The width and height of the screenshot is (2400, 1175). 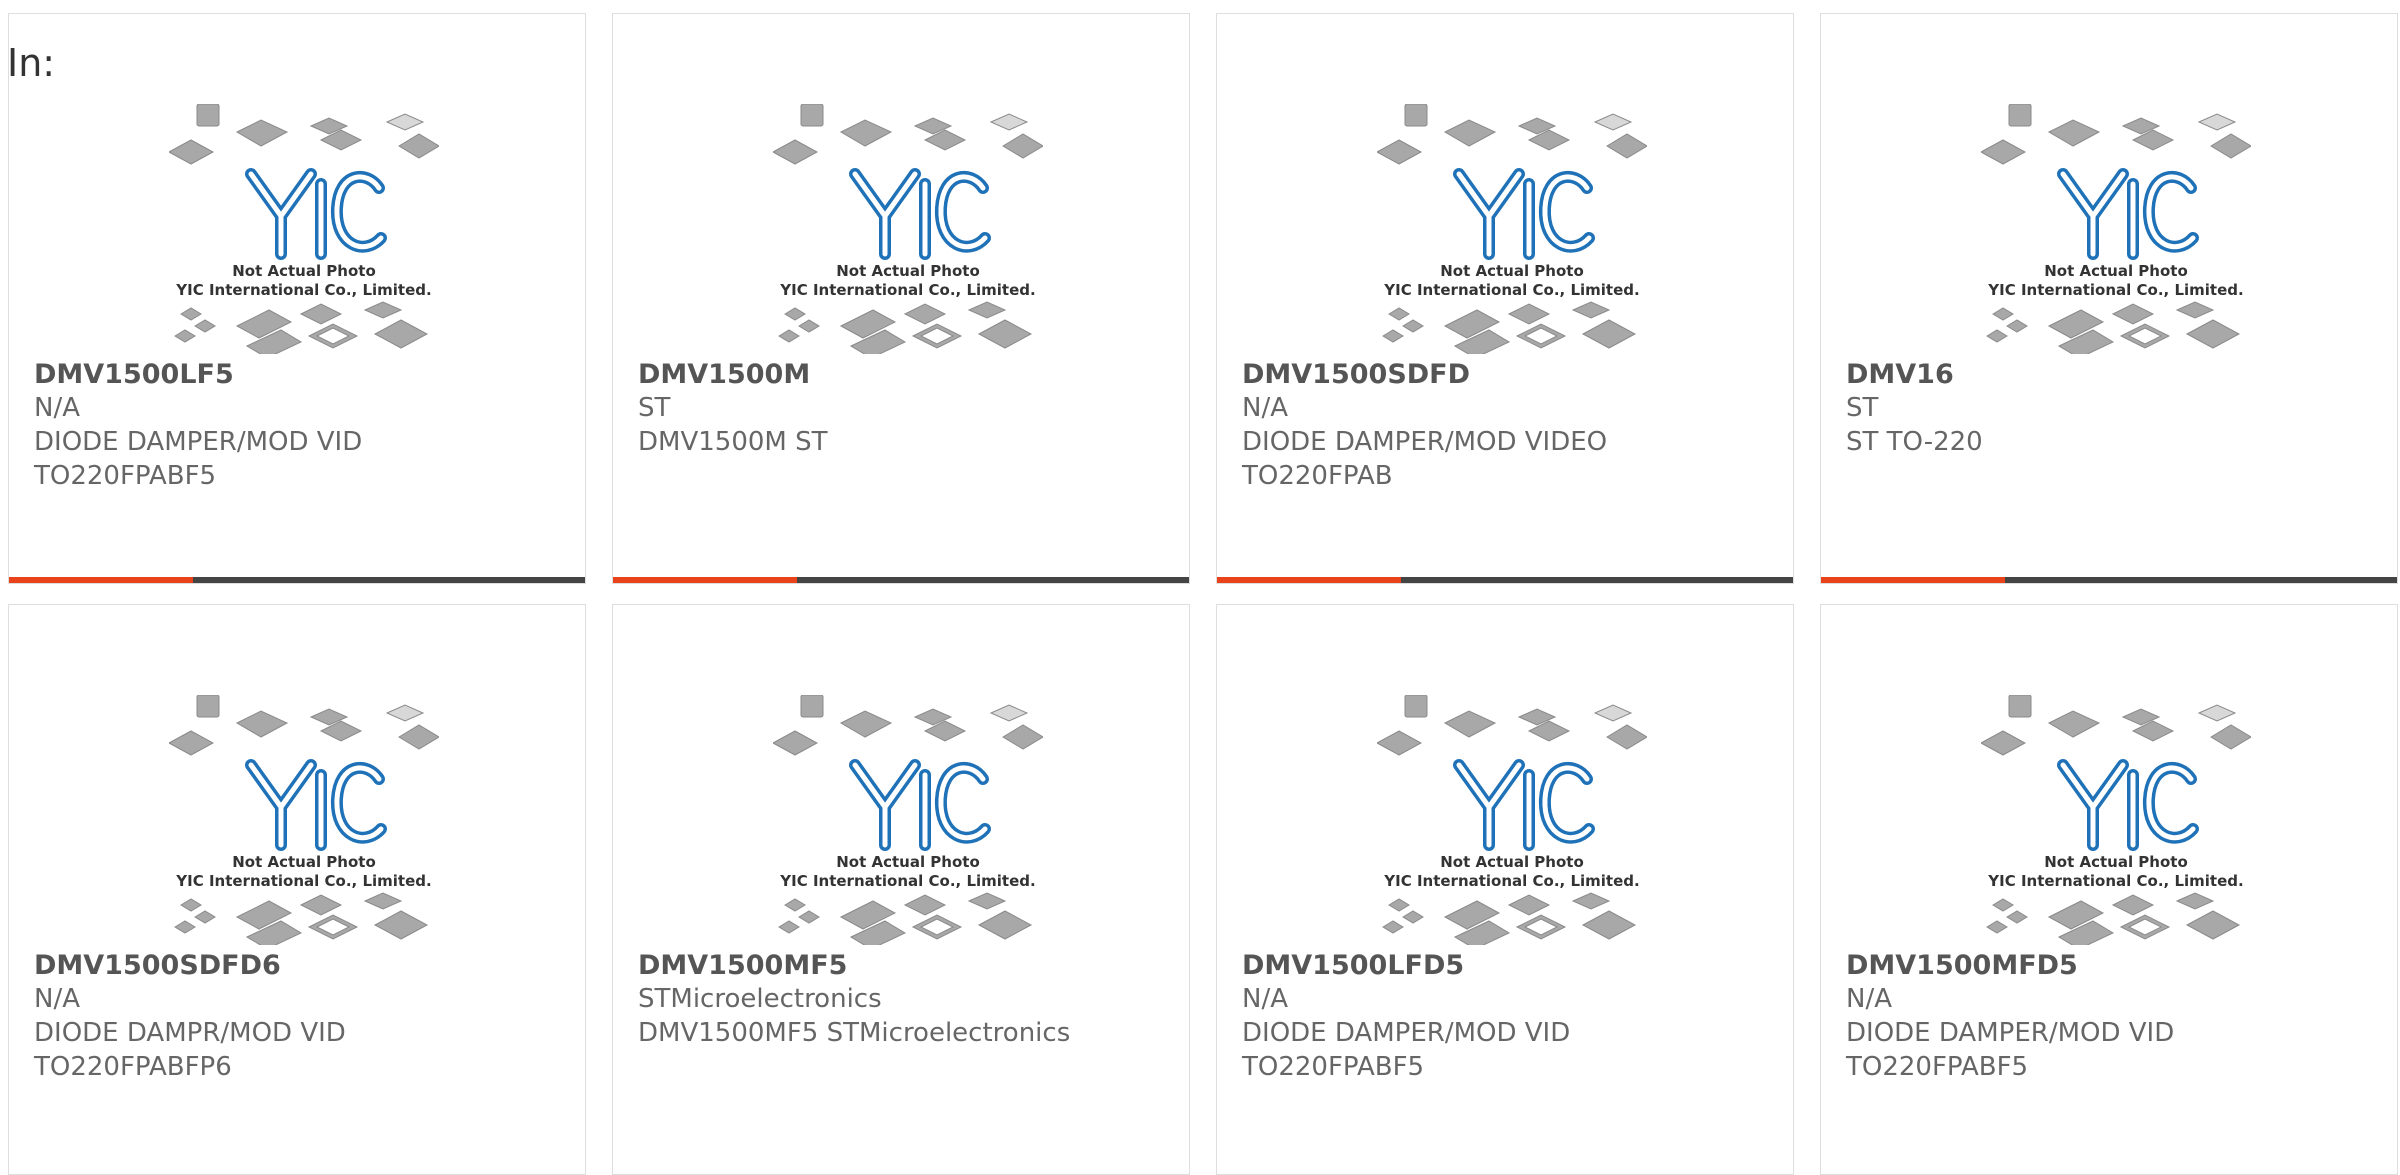 What do you see at coordinates (133, 1067) in the screenshot?
I see `package: TO220FPABFP6` at bounding box center [133, 1067].